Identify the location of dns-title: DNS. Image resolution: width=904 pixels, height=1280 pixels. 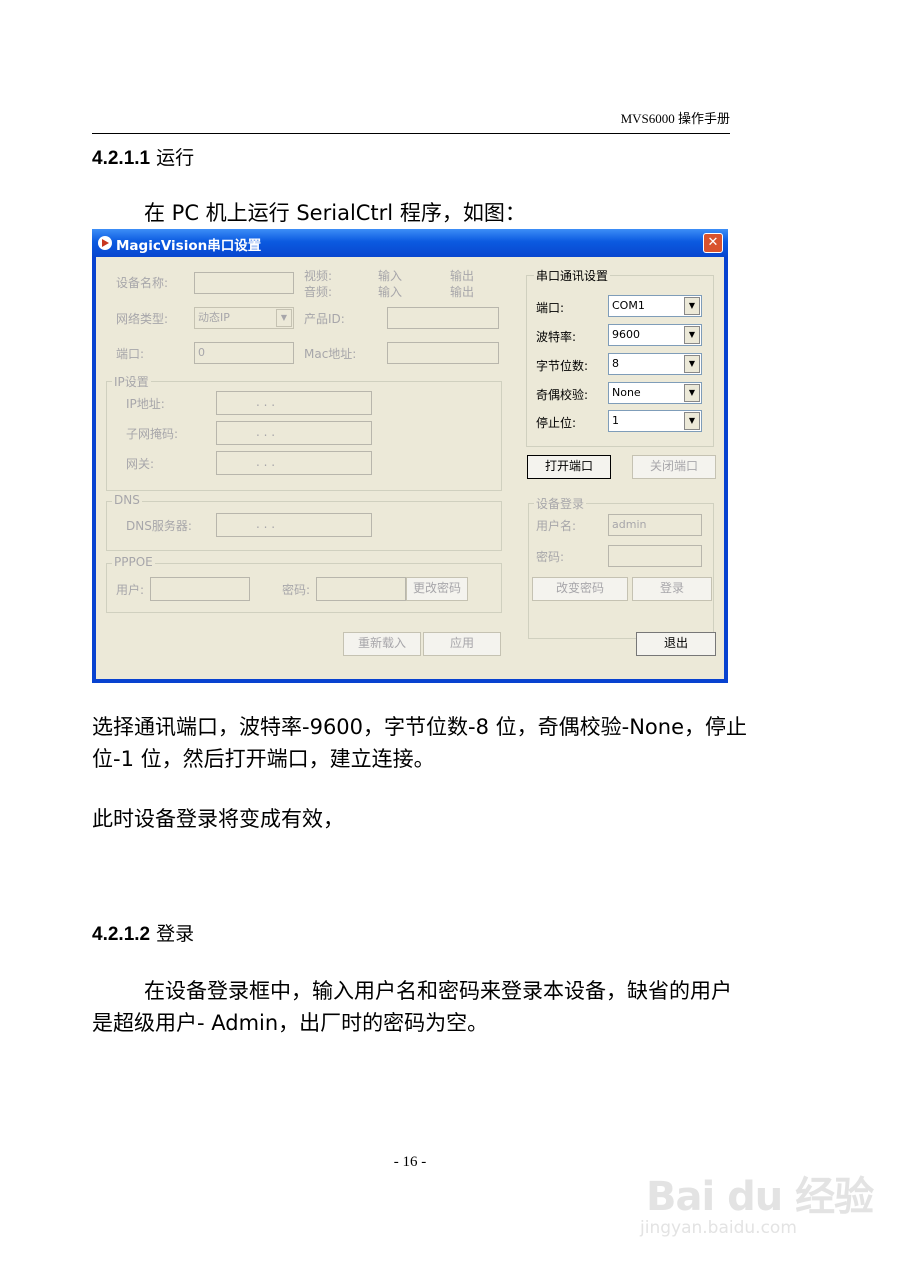
(127, 500).